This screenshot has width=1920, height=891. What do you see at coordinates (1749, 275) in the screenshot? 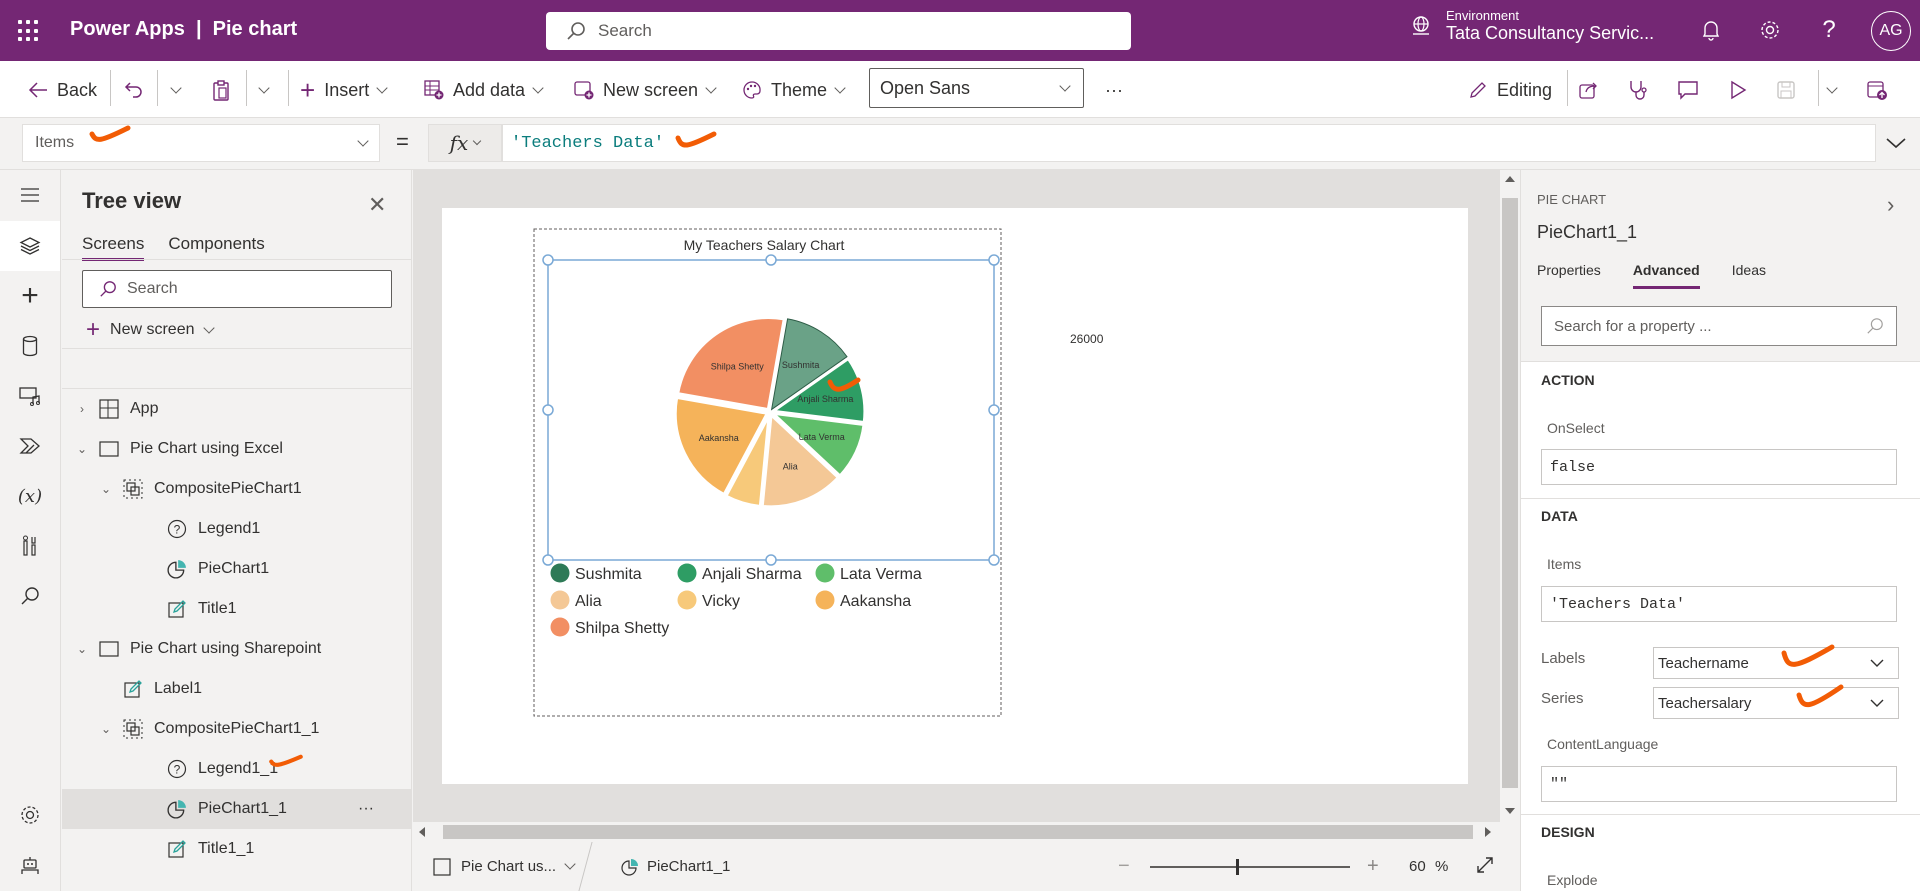
I see `tab-ideas: Ideas` at bounding box center [1749, 275].